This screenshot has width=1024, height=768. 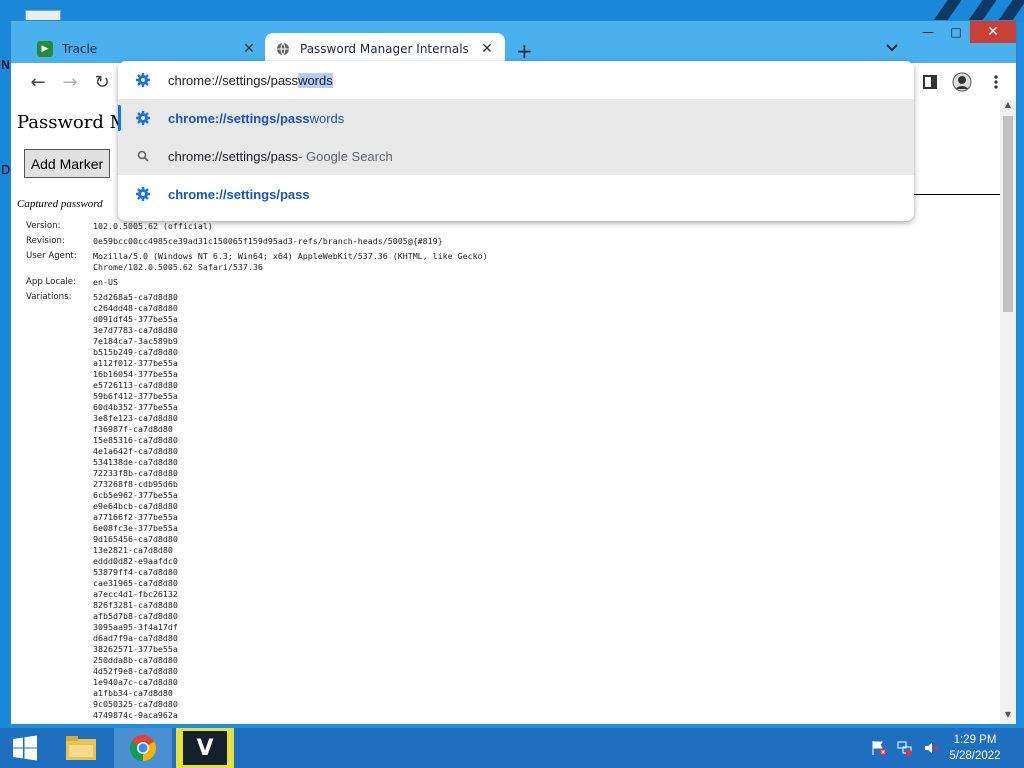 I want to click on autocomplete-selection: words, so click(x=315, y=80).